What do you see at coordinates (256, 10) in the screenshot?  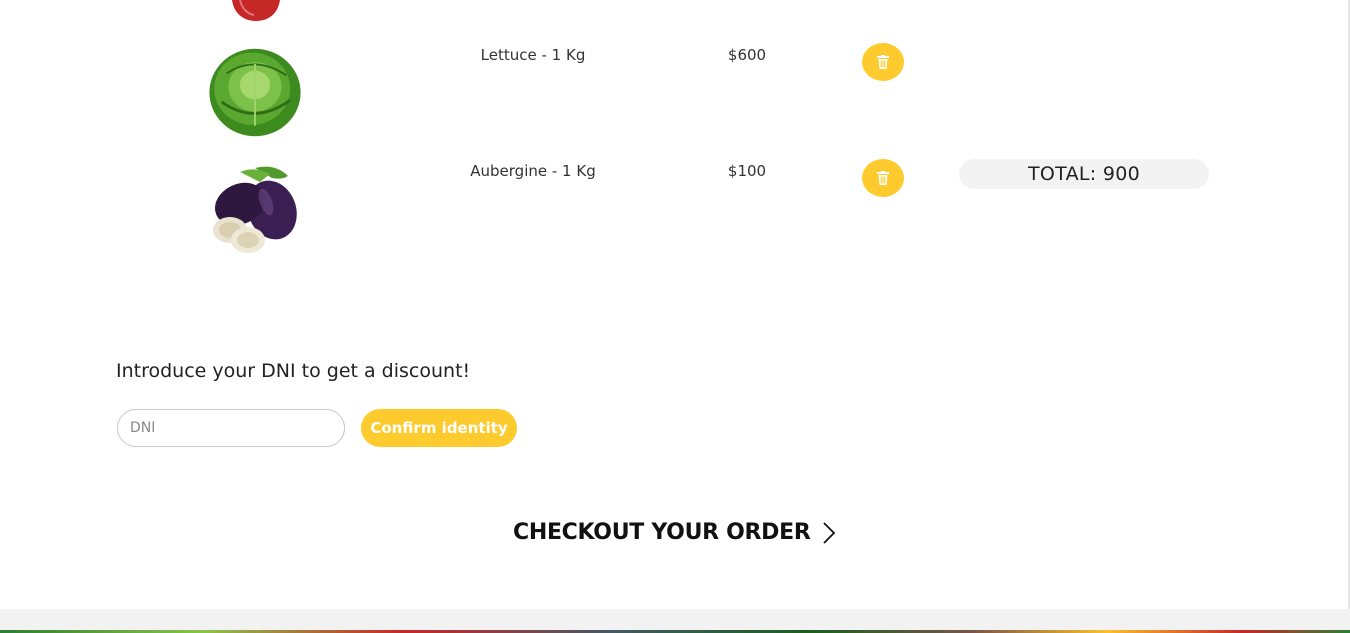 I see `bell-pepper-icon` at bounding box center [256, 10].